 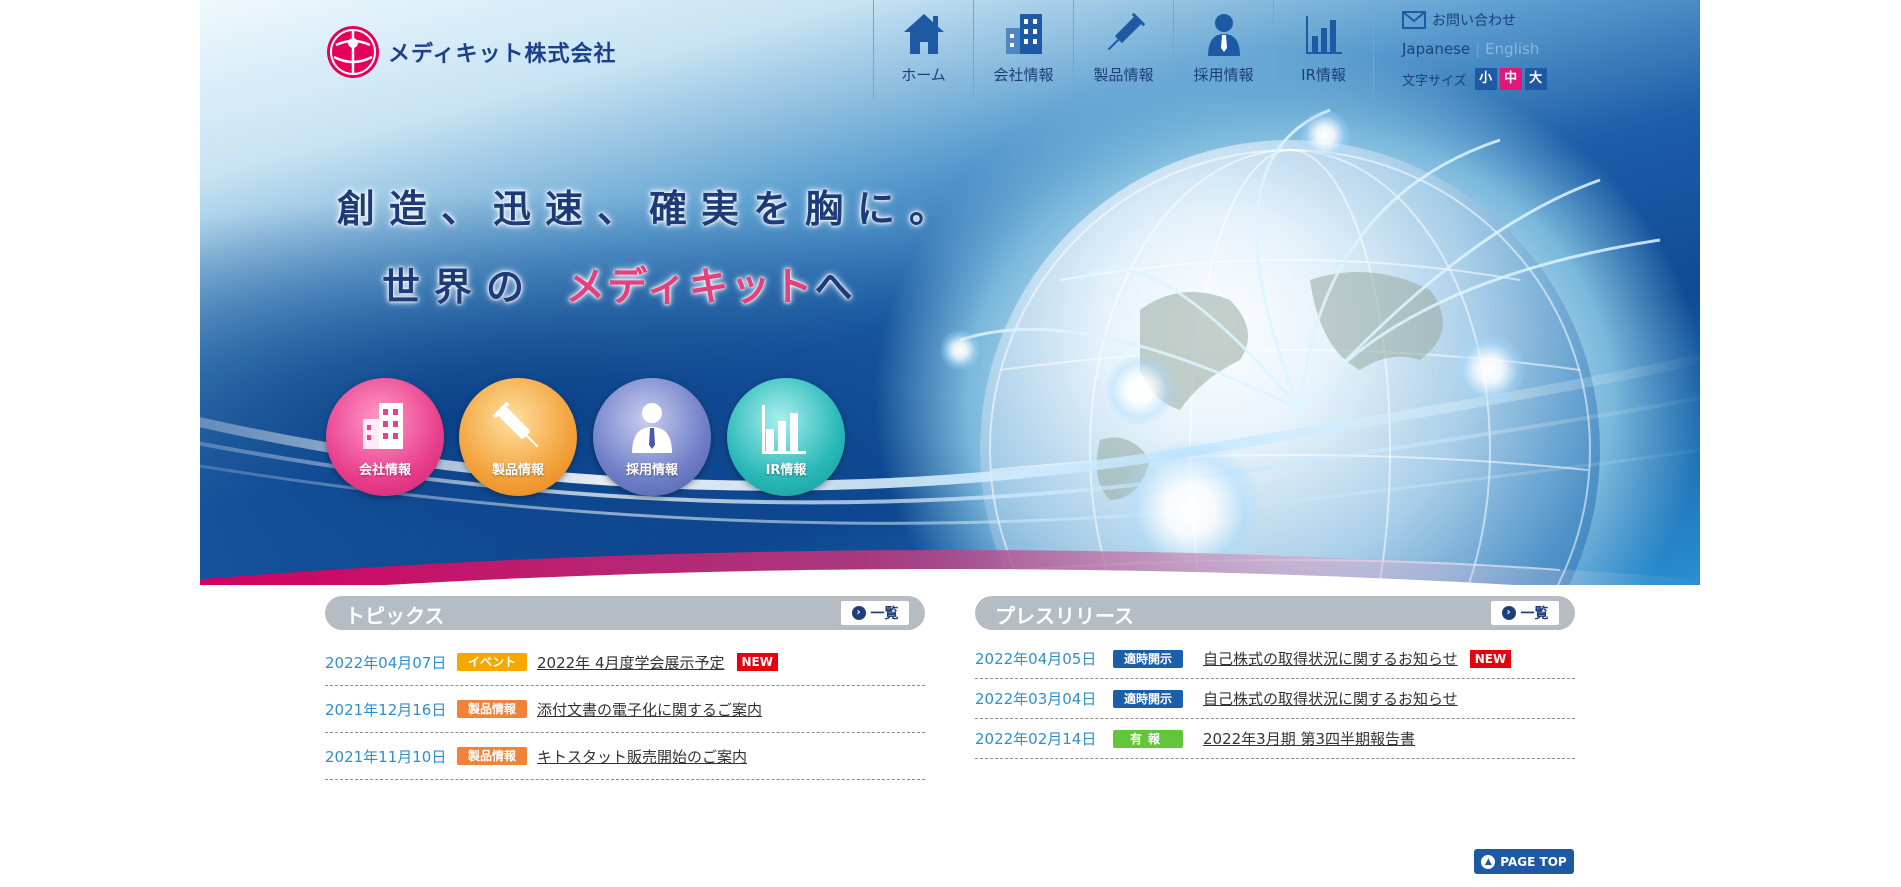 I want to click on nav-item-ir: IR情報, so click(x=1324, y=49).